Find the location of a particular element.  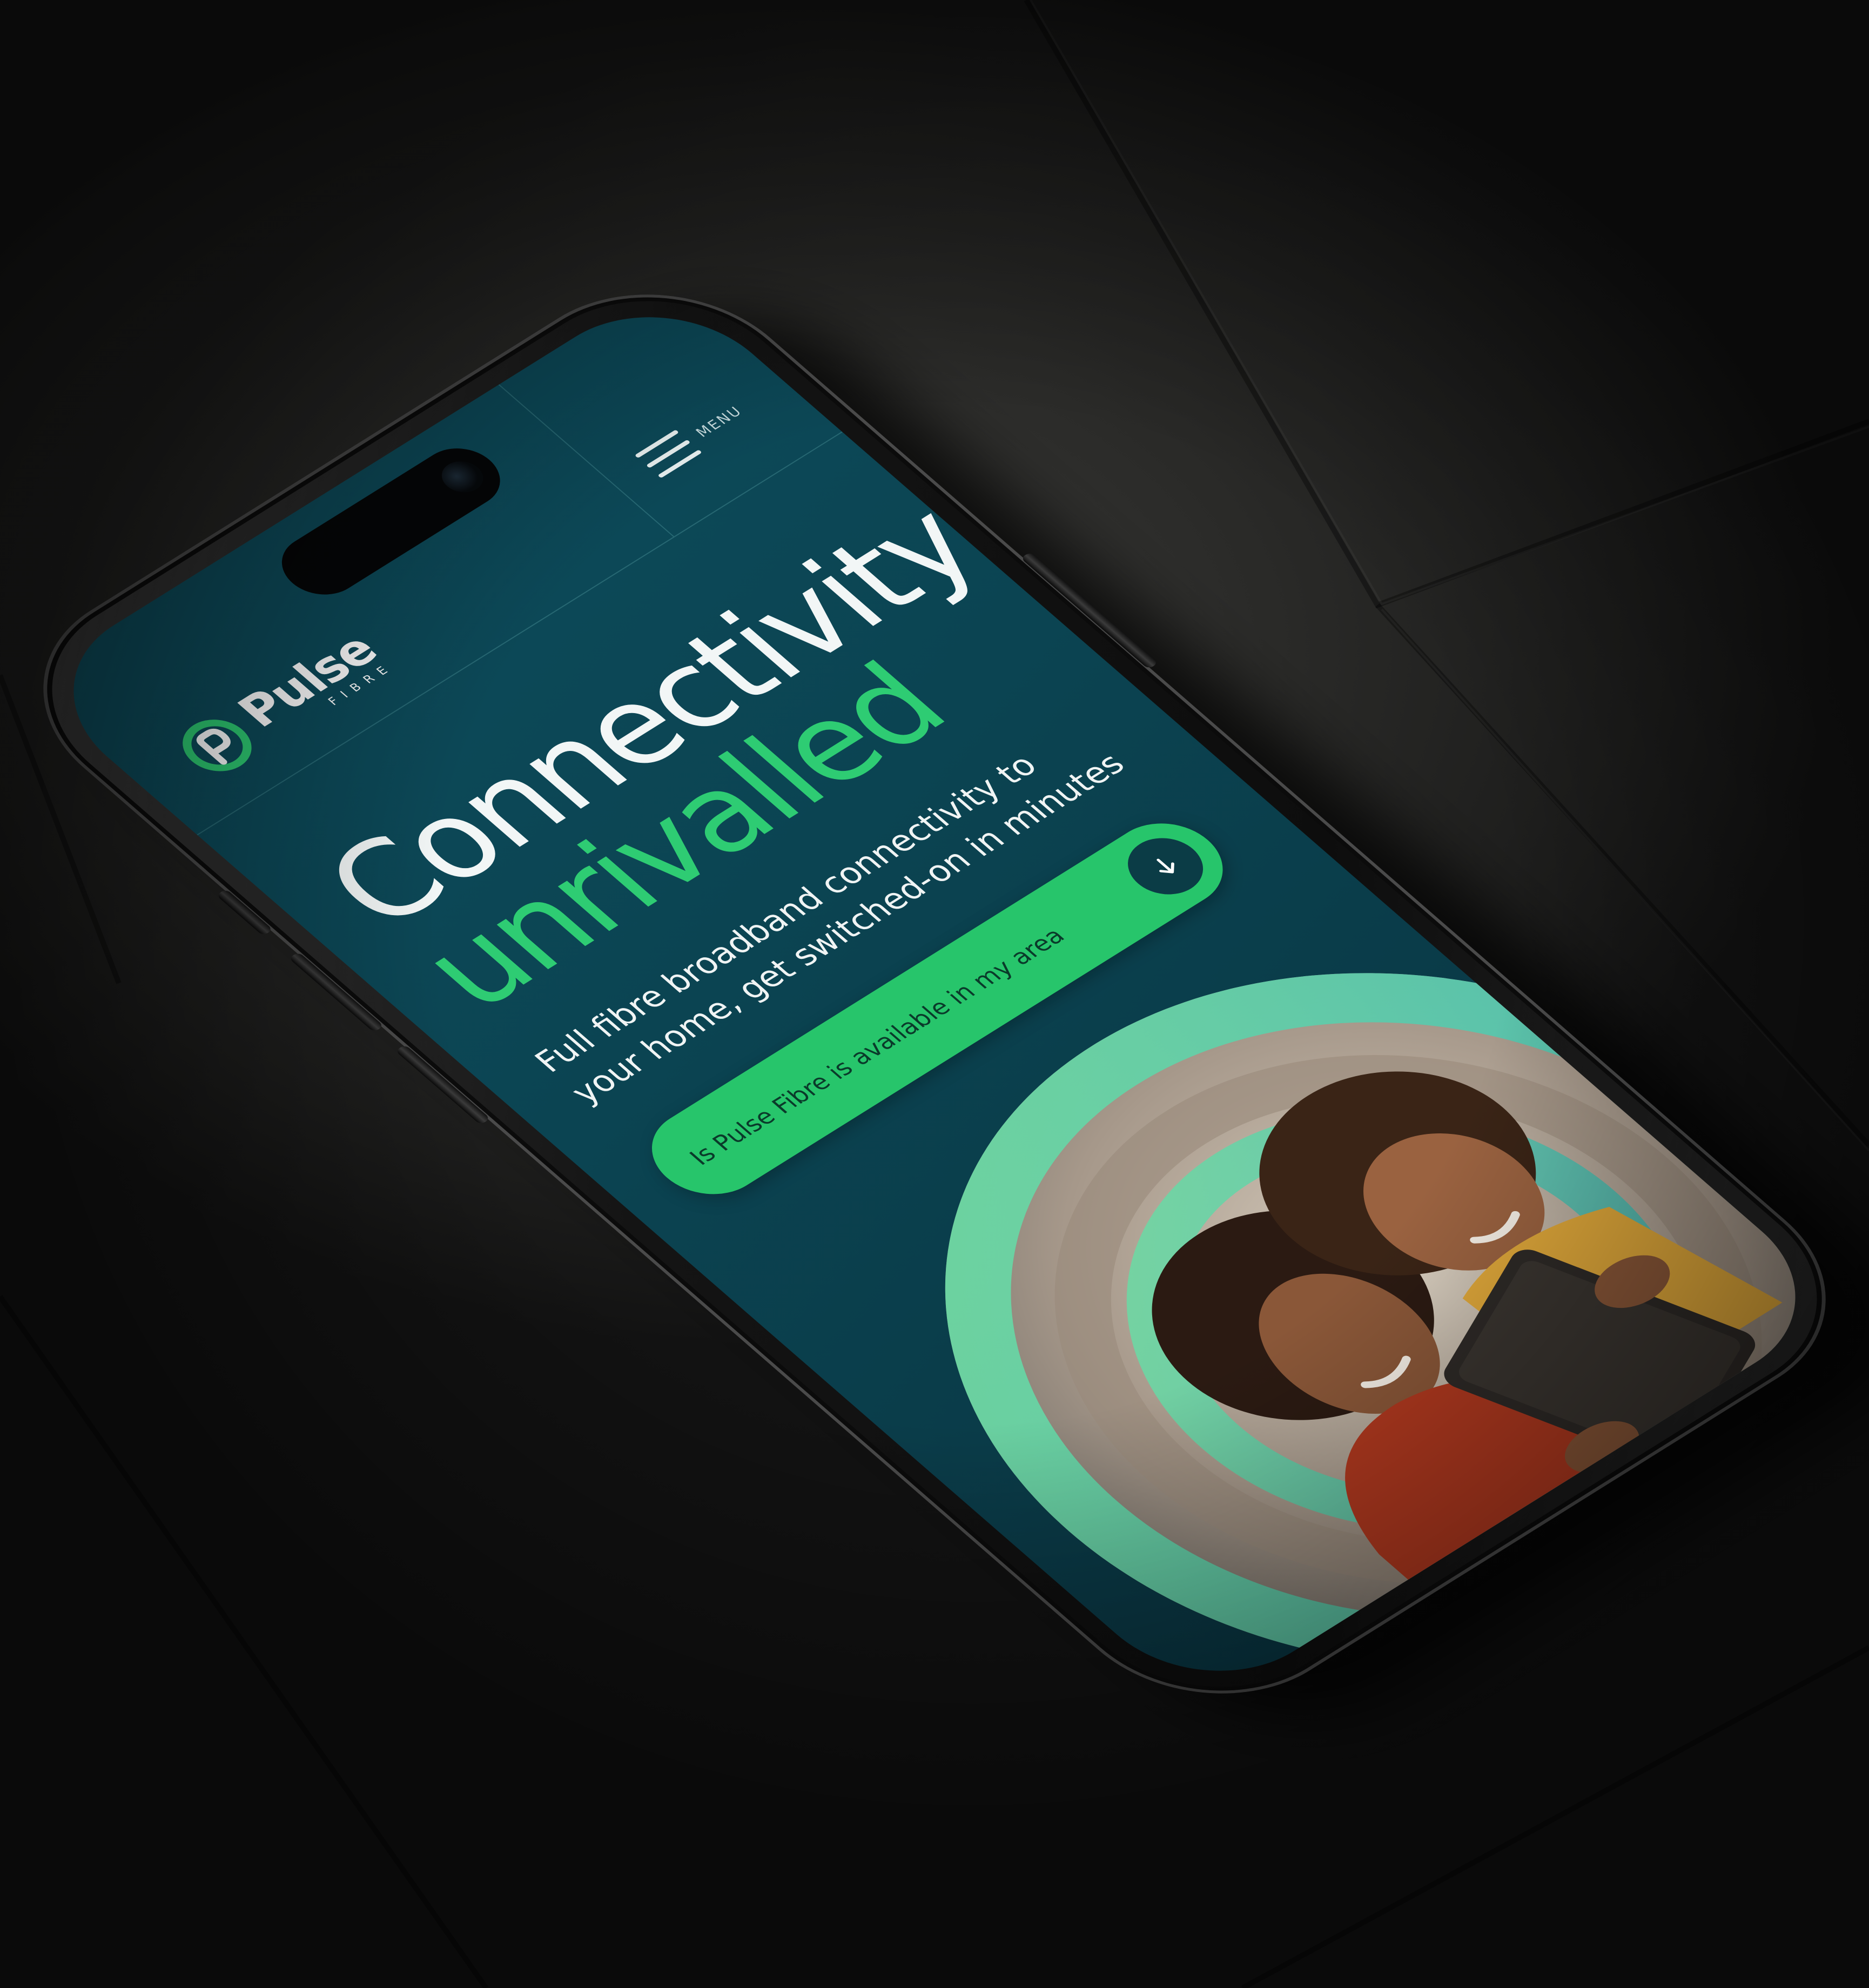

brand-logo: Pulse FIBRE is located at coordinates (281, 705).